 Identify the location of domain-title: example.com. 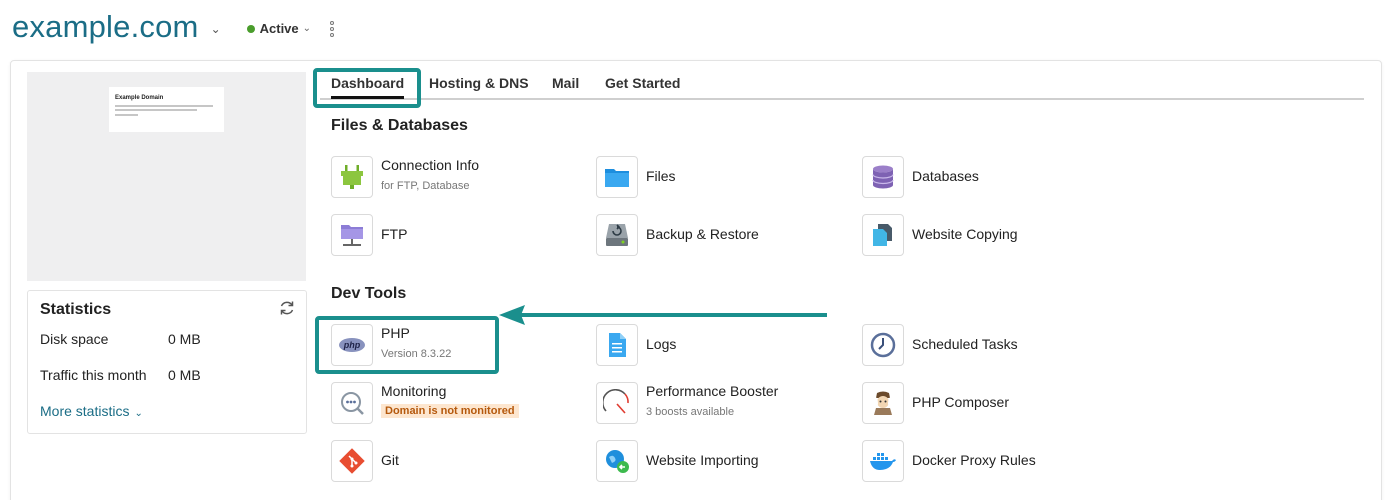
(105, 27).